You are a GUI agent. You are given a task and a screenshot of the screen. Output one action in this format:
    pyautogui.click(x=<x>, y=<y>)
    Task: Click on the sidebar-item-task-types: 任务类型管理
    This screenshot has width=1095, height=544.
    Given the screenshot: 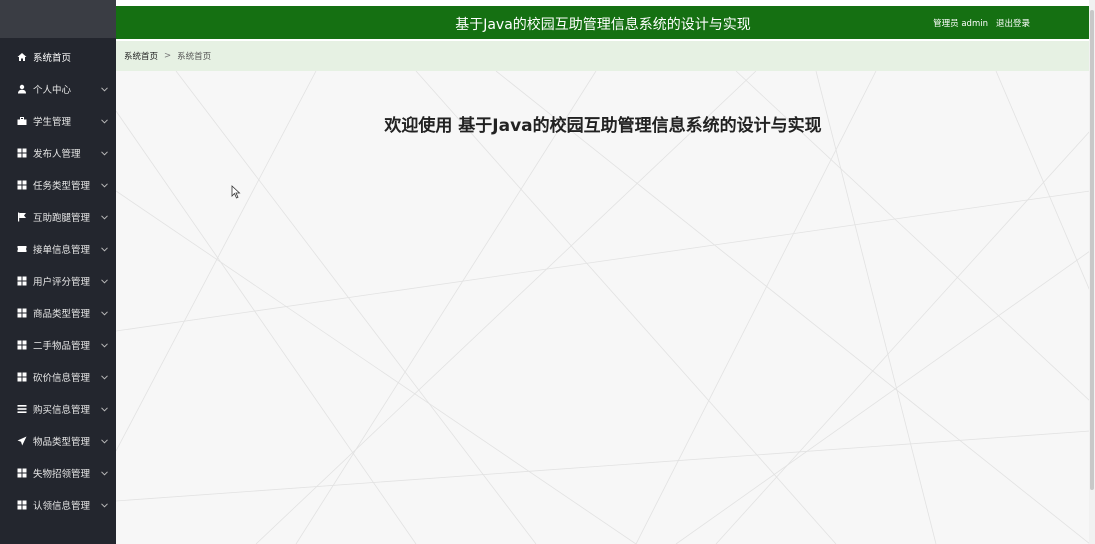 What is the action you would take?
    pyautogui.click(x=58, y=185)
    